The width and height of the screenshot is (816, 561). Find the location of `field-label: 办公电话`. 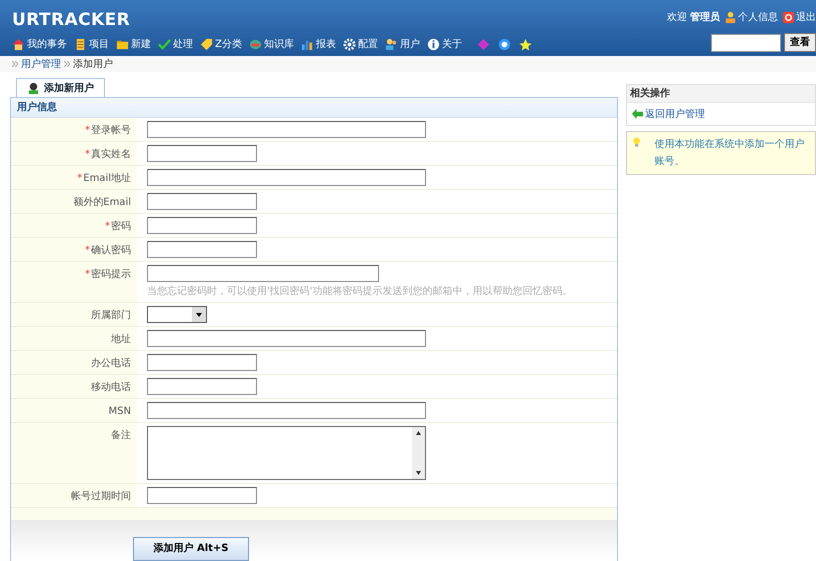

field-label: 办公电话 is located at coordinates (111, 363).